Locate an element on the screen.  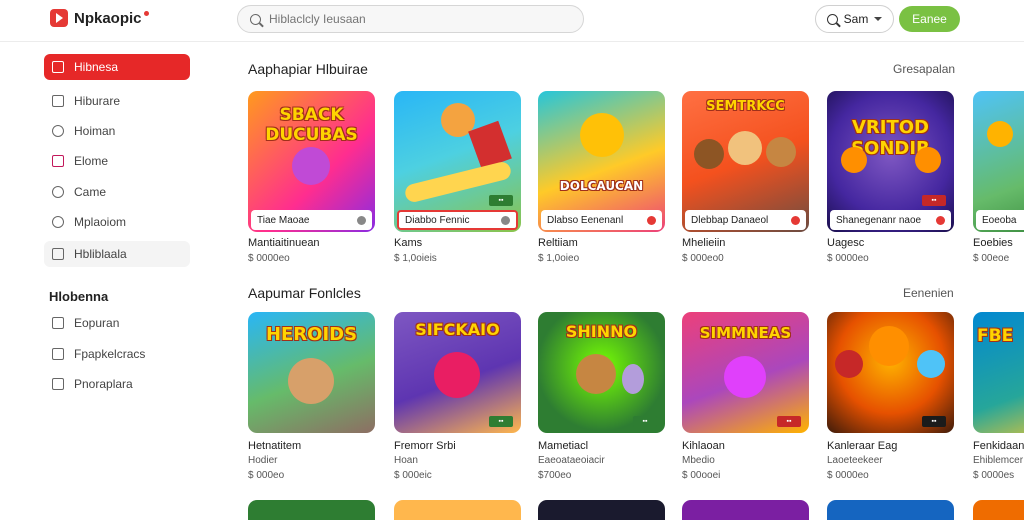
game-card: SIMMNEAS ▪▪ Kihlaoan Mbedio $ 00ooei is located at coordinates (745, 400).